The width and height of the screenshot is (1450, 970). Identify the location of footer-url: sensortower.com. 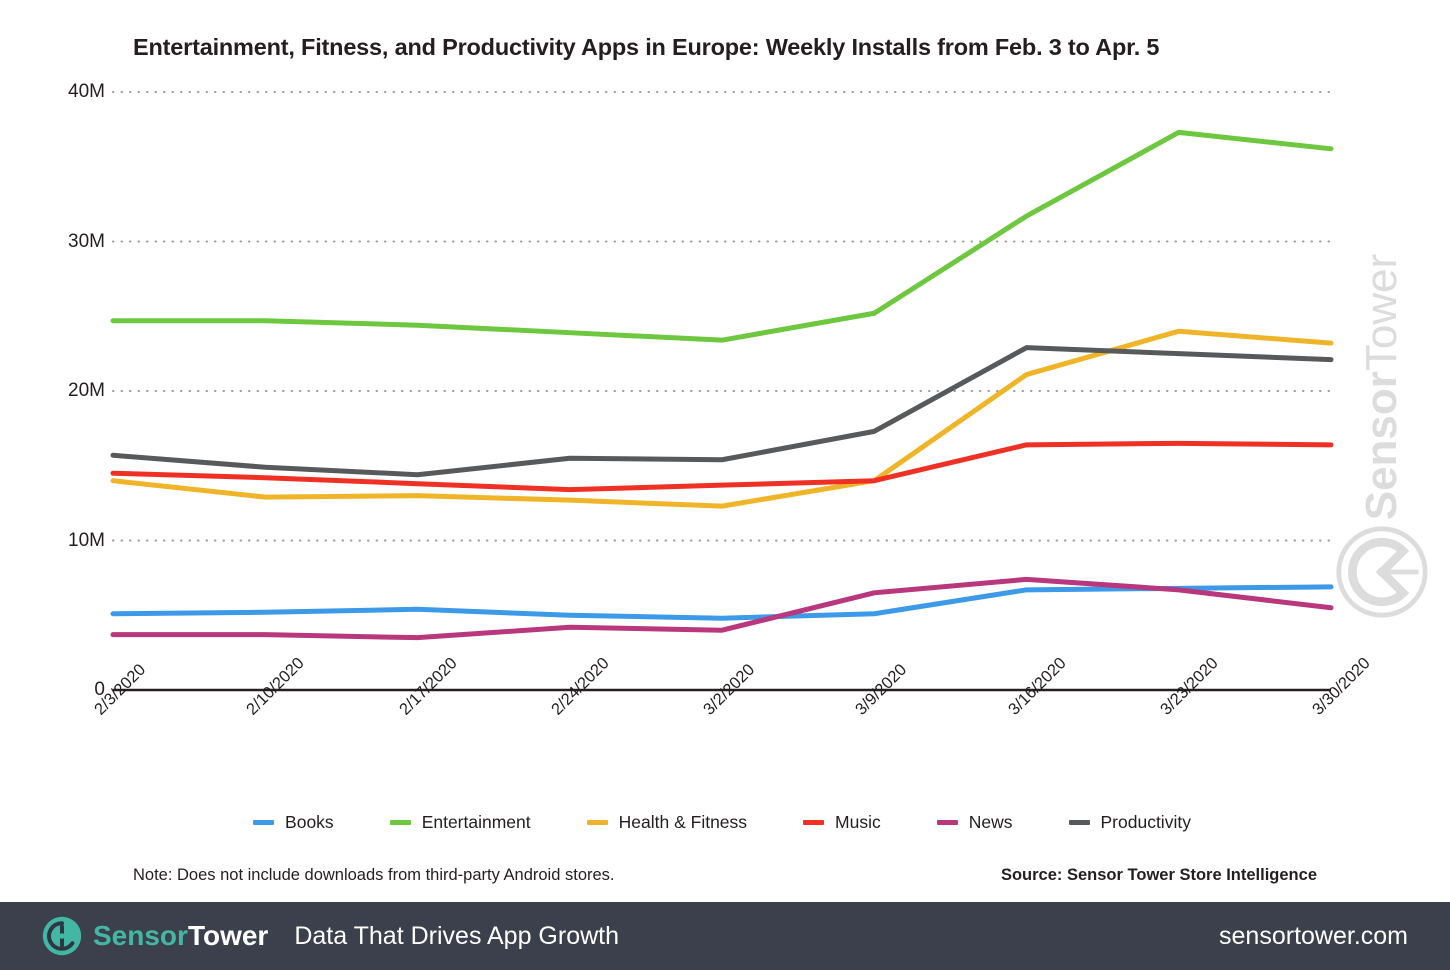
(1313, 936).